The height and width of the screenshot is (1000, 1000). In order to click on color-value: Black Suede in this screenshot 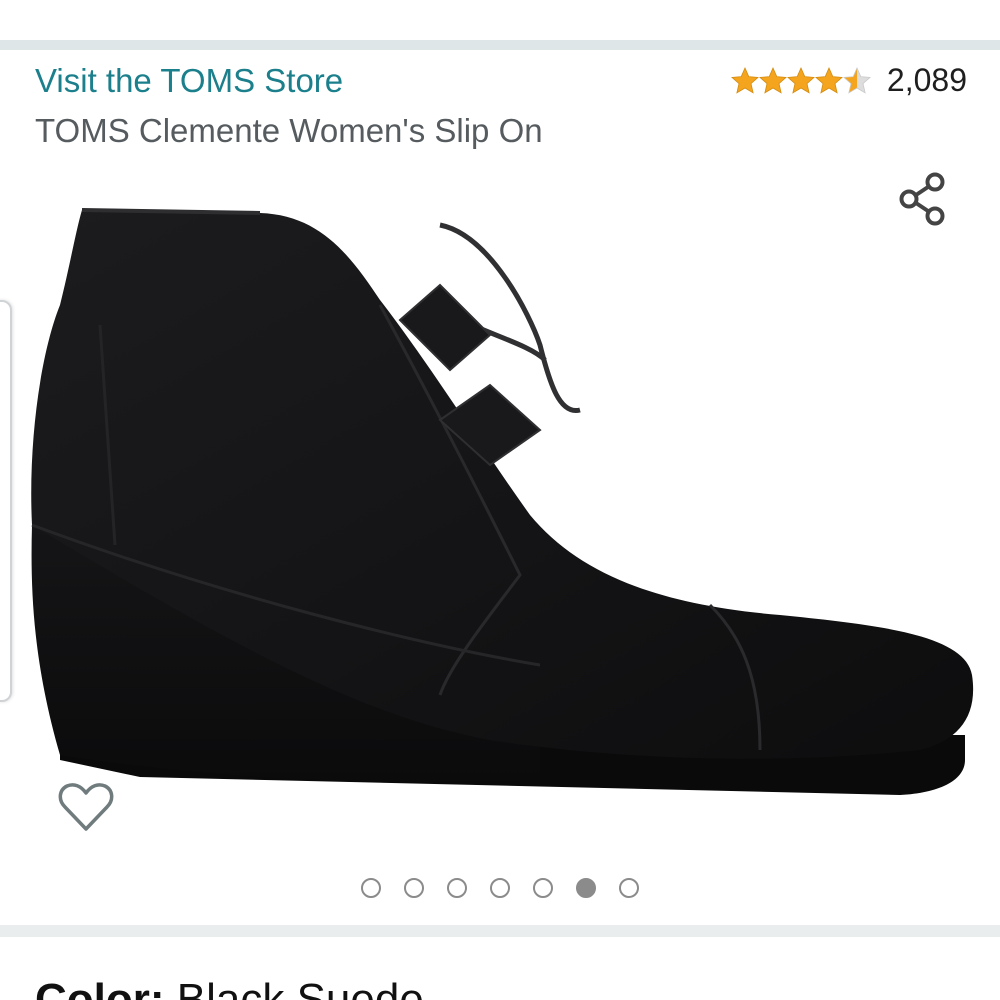, I will do `click(300, 987)`.